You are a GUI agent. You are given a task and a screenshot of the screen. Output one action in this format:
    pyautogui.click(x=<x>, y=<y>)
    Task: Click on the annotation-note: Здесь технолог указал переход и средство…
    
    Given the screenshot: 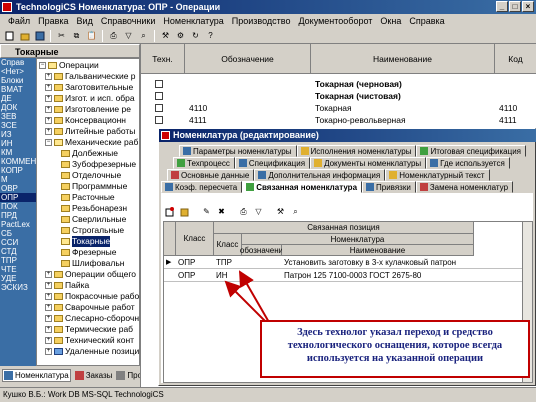 What is the action you would take?
    pyautogui.click(x=395, y=349)
    